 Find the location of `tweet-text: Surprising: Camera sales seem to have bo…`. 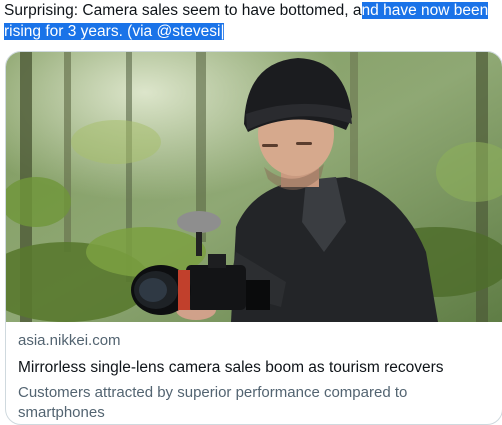

tweet-text: Surprising: Camera sales seem to have bo… is located at coordinates (251, 21).